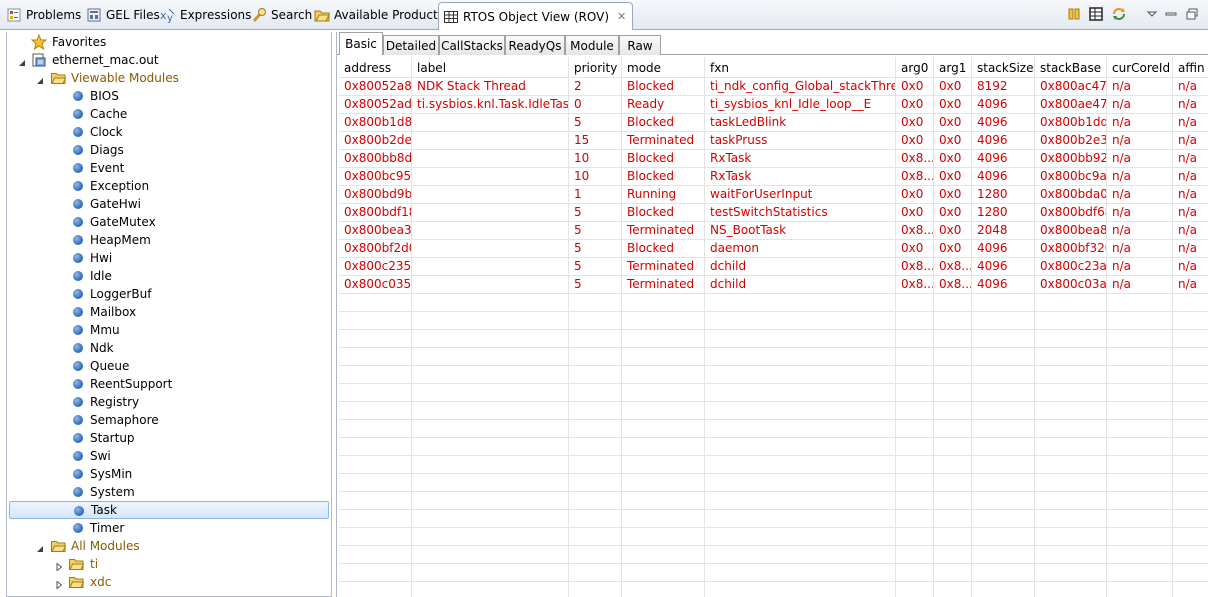  What do you see at coordinates (169, 510) in the screenshot?
I see `tree-item-module: Task` at bounding box center [169, 510].